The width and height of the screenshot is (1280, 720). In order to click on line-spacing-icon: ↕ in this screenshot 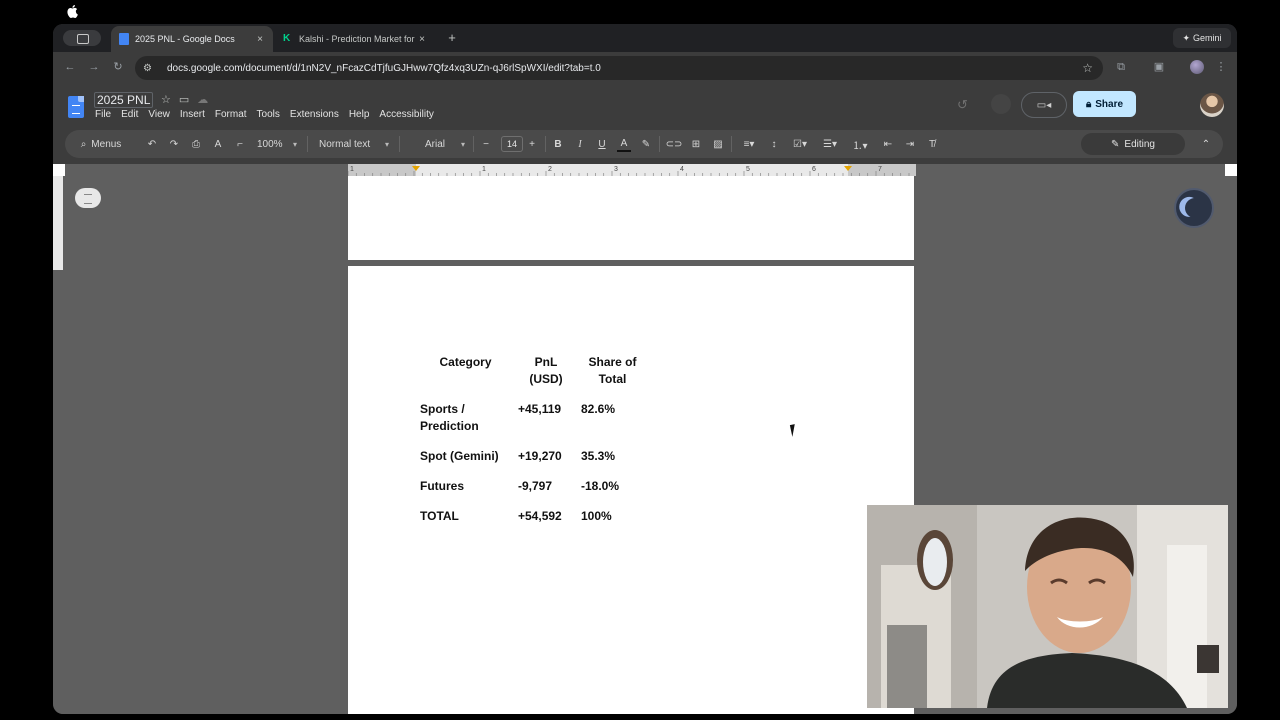, I will do `click(774, 144)`.